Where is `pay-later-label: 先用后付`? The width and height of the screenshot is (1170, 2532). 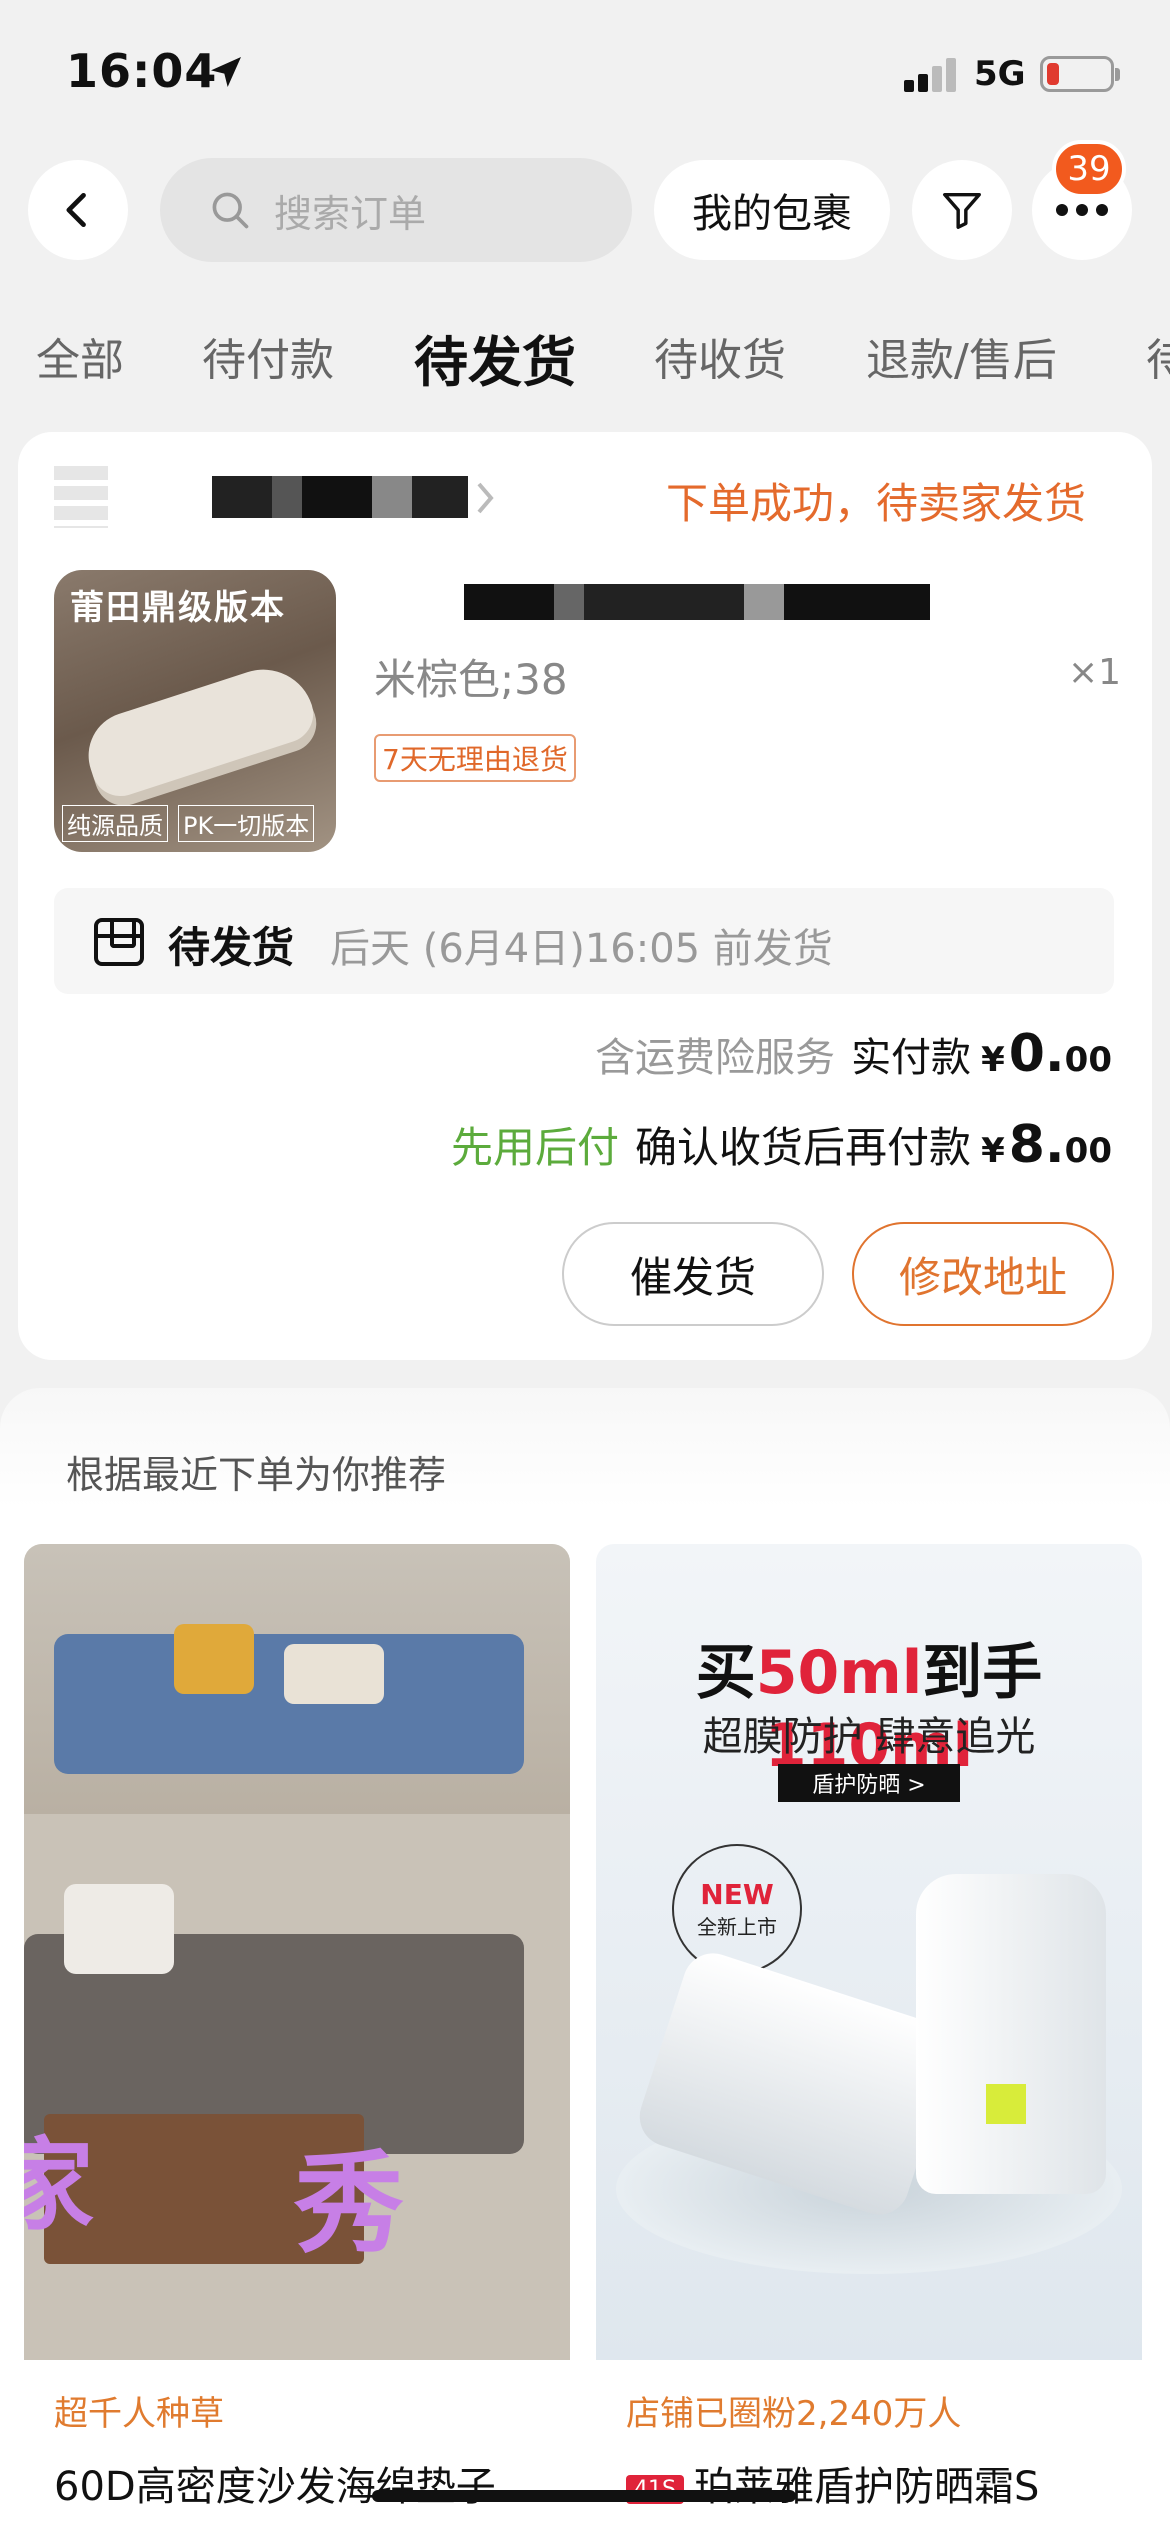 pay-later-label: 先用后付 is located at coordinates (535, 1147).